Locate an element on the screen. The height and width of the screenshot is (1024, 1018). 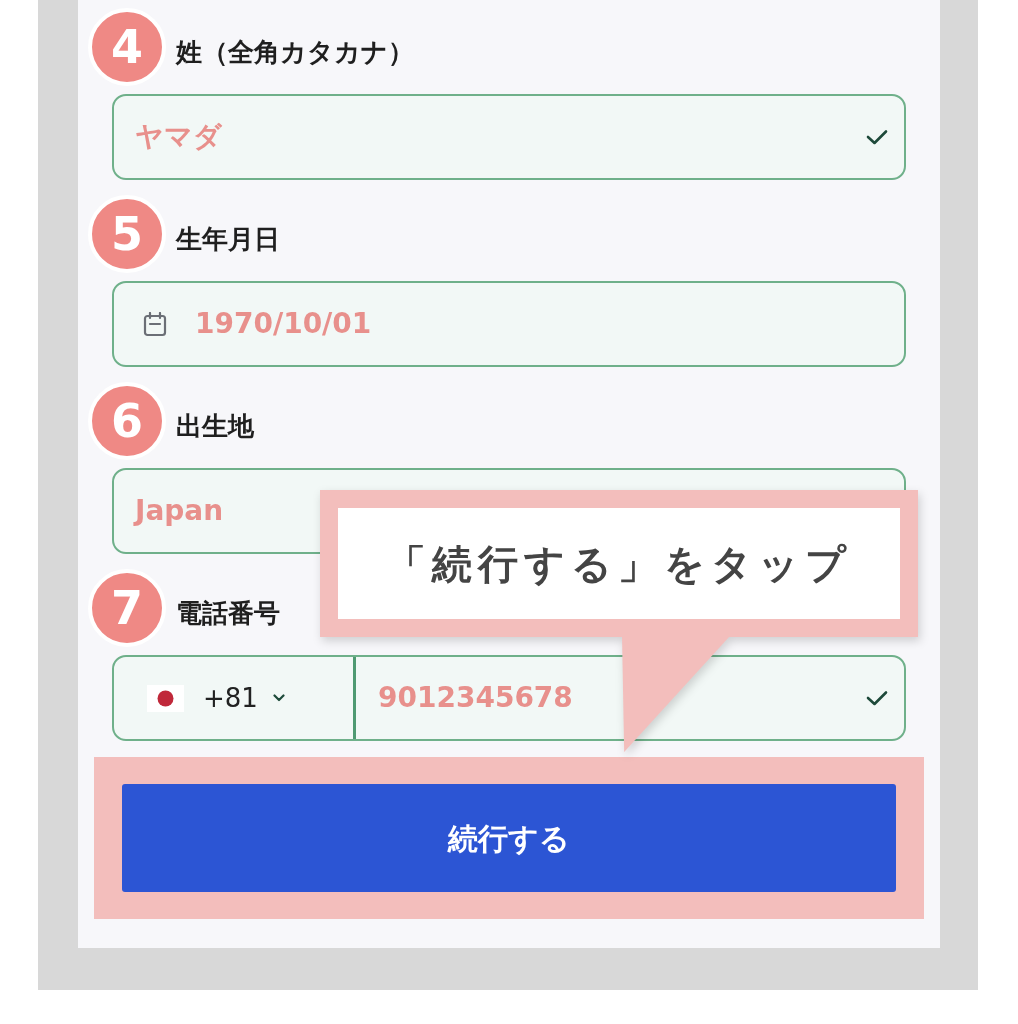
calendar-icon is located at coordinates (155, 324).